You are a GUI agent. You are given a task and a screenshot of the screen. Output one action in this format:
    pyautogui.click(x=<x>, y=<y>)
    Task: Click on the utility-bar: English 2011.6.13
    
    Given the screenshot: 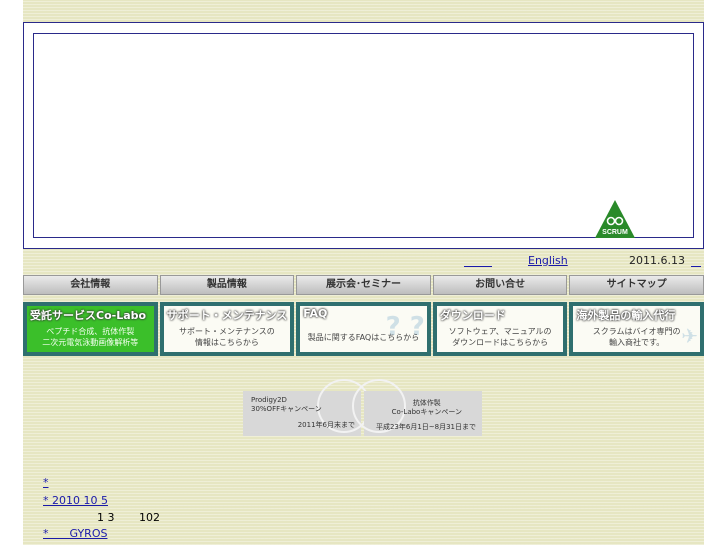 What is the action you would take?
    pyautogui.click(x=363, y=261)
    